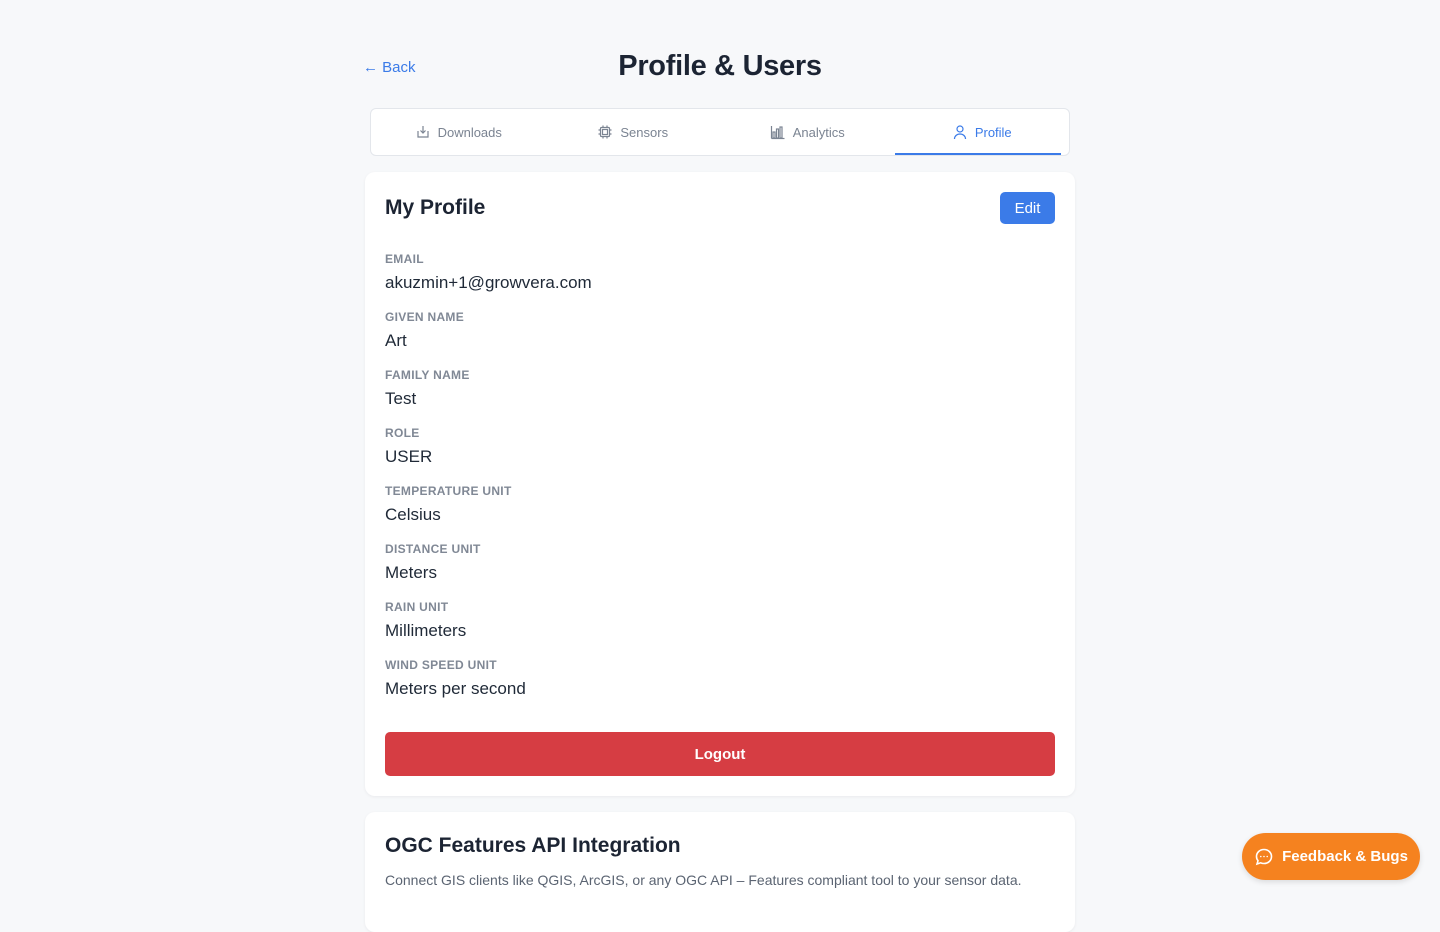  What do you see at coordinates (425, 317) in the screenshot?
I see `field-label: GIVEN NAME` at bounding box center [425, 317].